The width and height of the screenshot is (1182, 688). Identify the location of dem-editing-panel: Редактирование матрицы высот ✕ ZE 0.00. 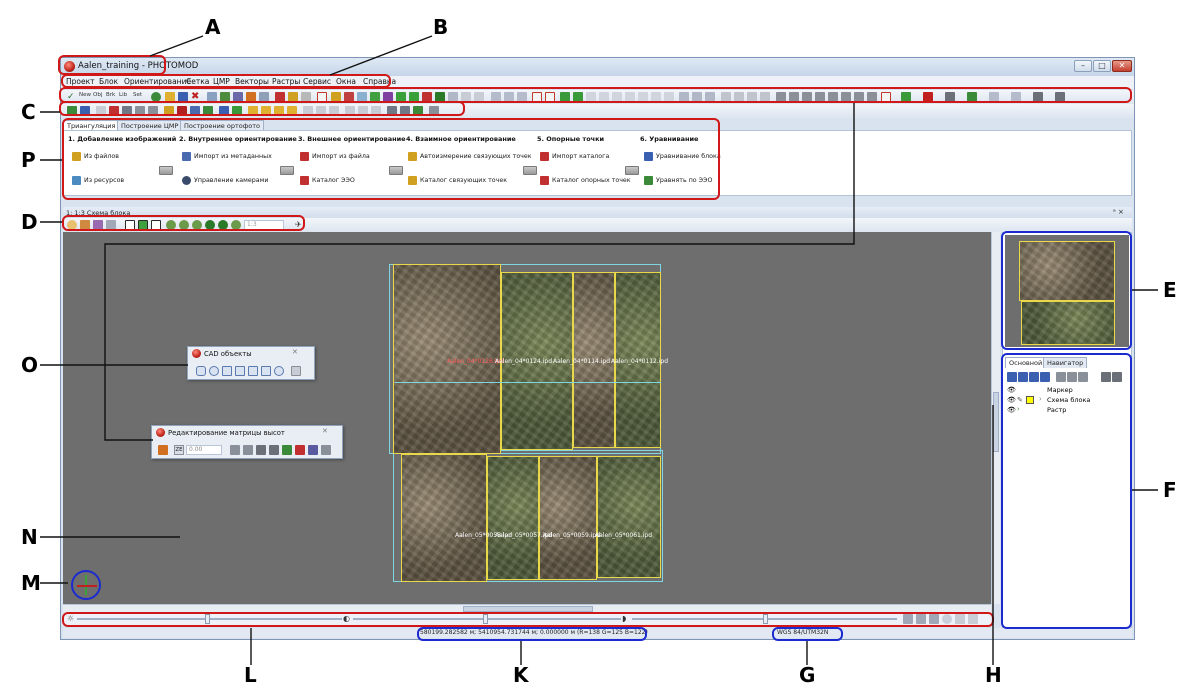
(247, 442).